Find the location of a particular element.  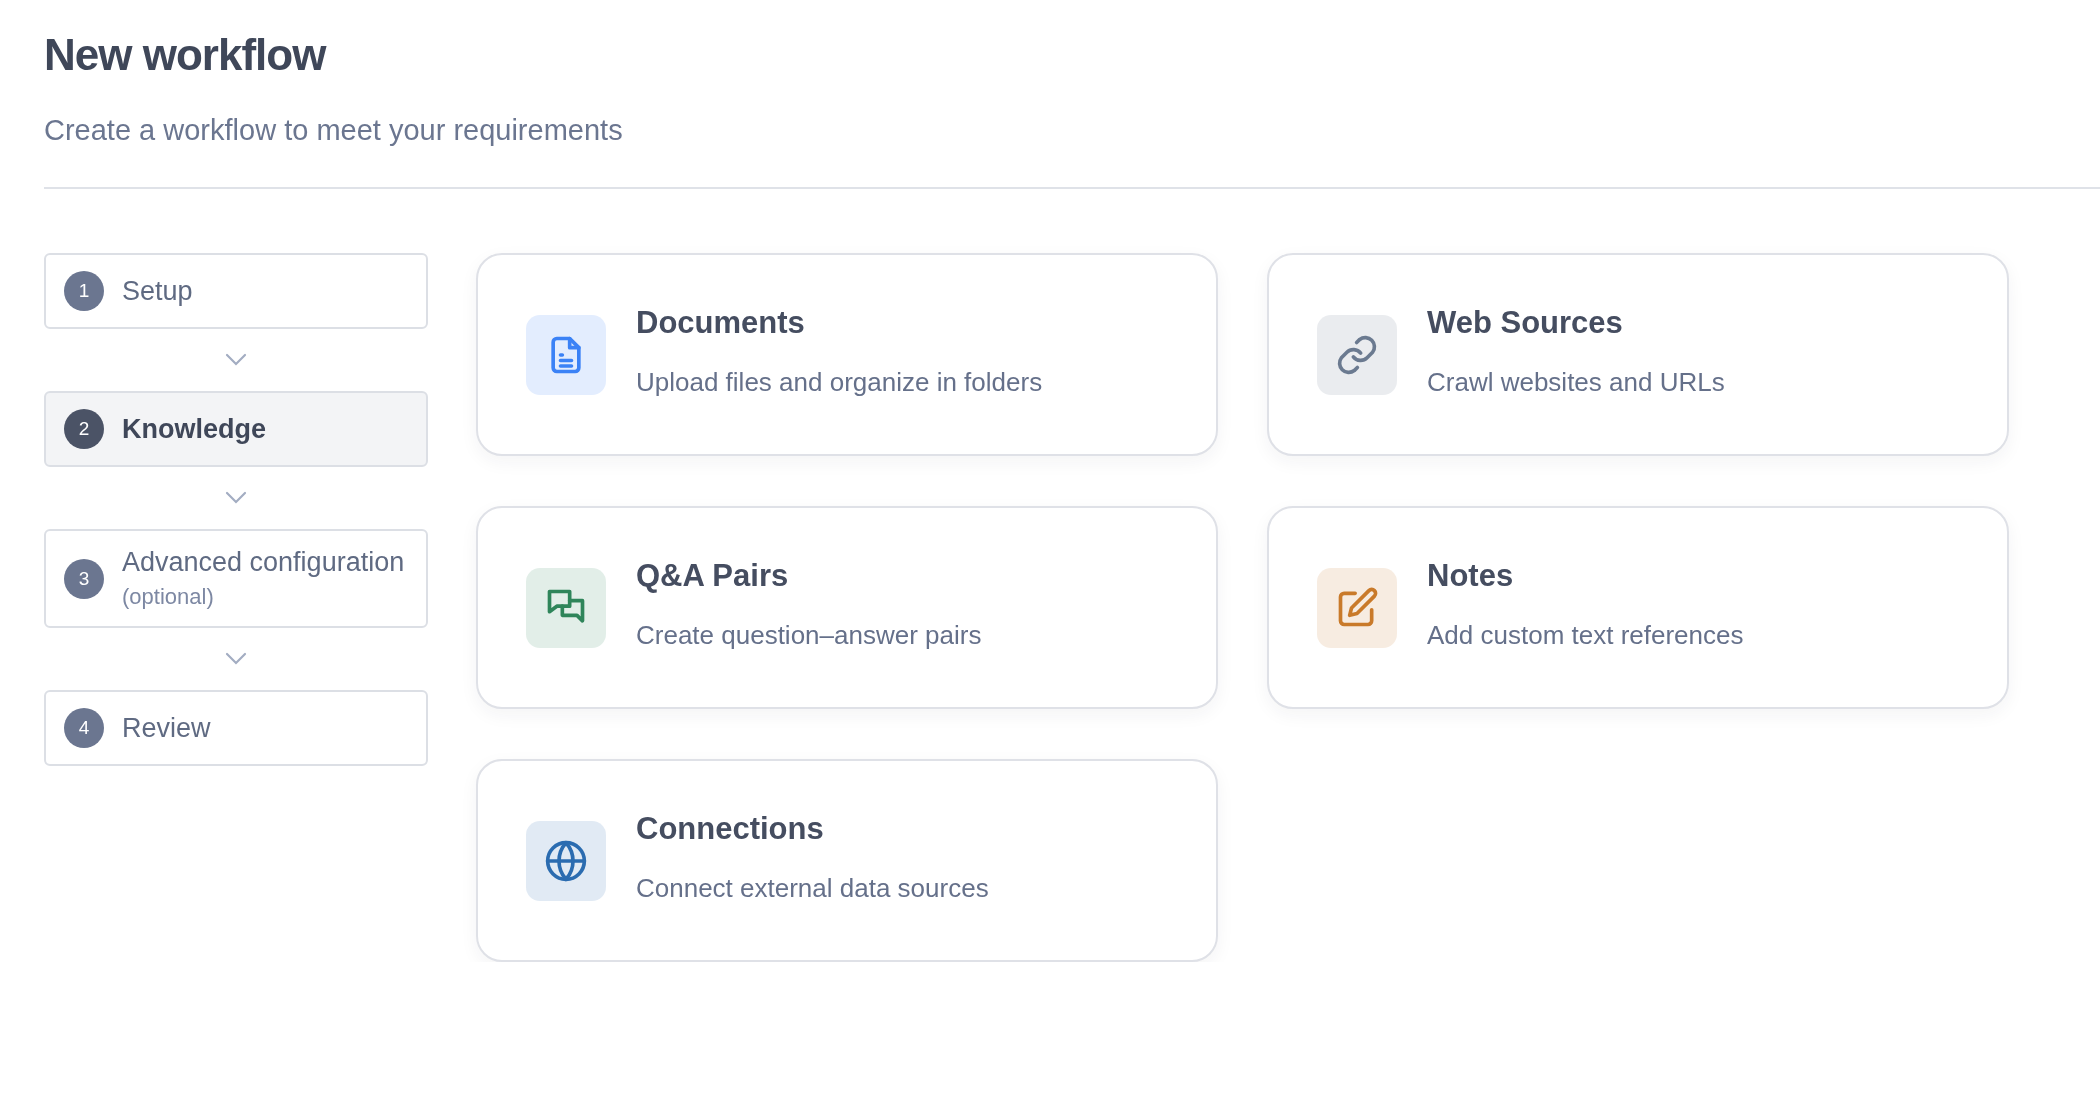

source-card: Notes Add custom text references is located at coordinates (1638, 607).